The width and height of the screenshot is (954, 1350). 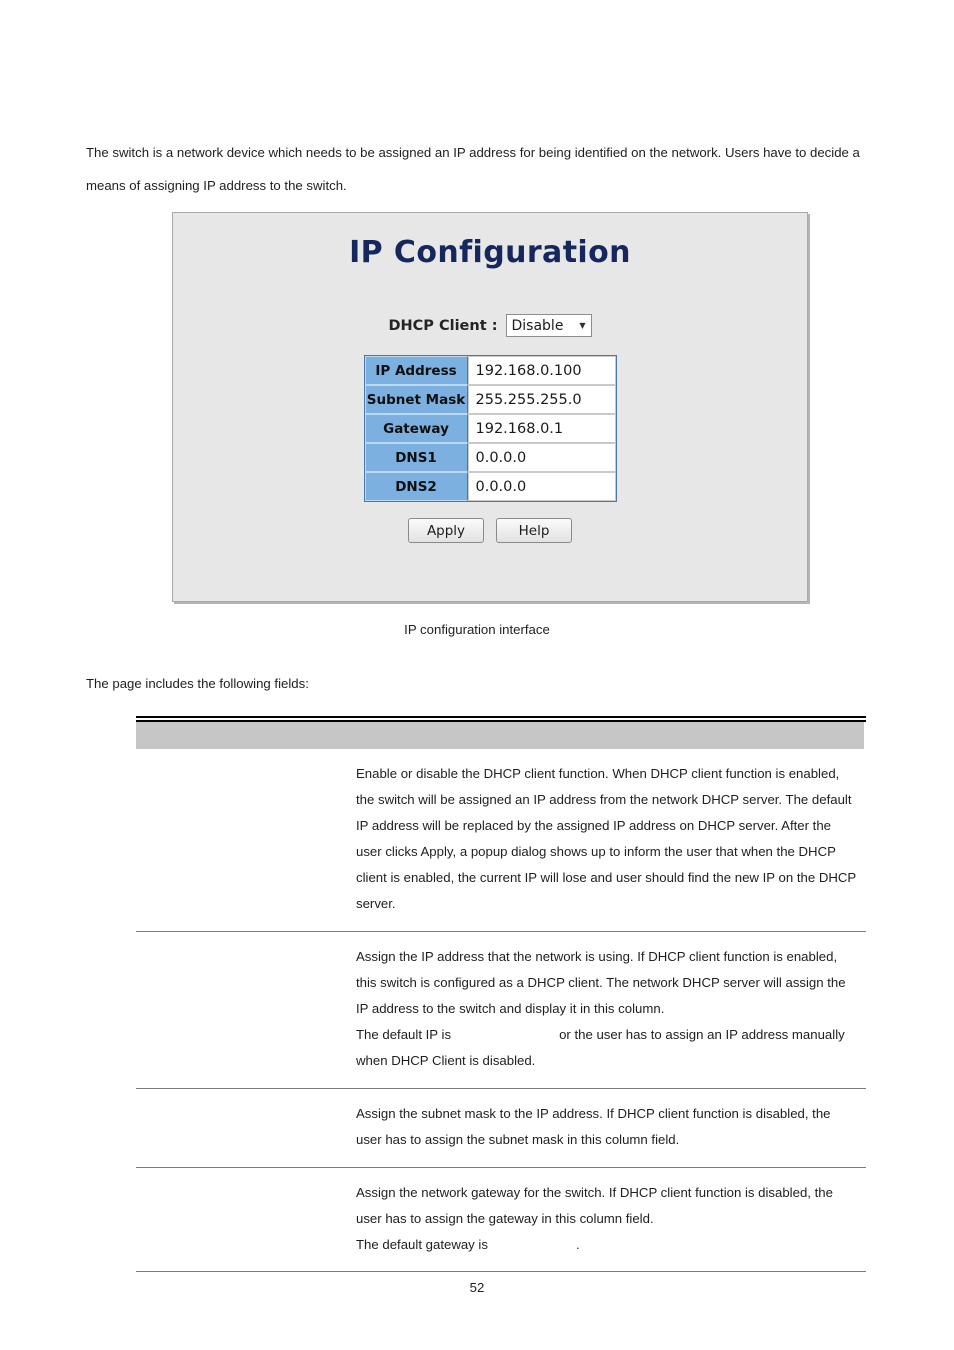 What do you see at coordinates (541, 457) in the screenshot?
I see `dns1-field: 0.0.0.0` at bounding box center [541, 457].